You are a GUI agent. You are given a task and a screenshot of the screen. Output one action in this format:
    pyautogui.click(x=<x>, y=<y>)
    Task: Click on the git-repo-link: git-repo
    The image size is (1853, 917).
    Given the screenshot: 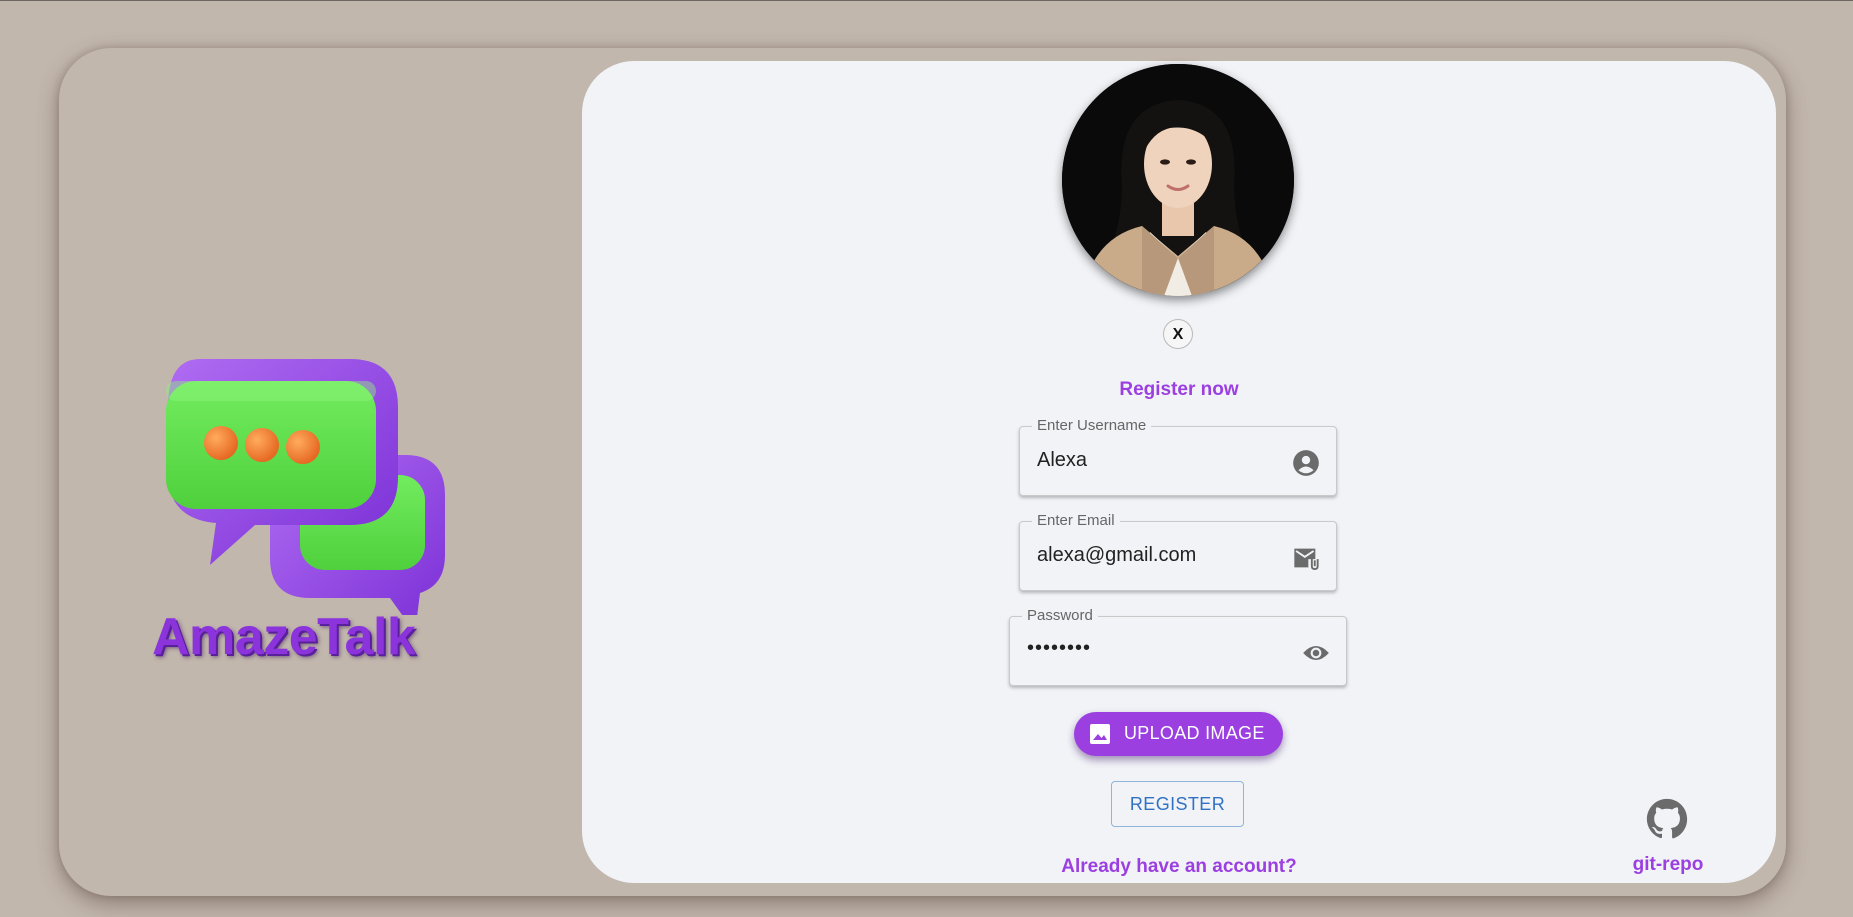 What is the action you would take?
    pyautogui.click(x=1668, y=865)
    